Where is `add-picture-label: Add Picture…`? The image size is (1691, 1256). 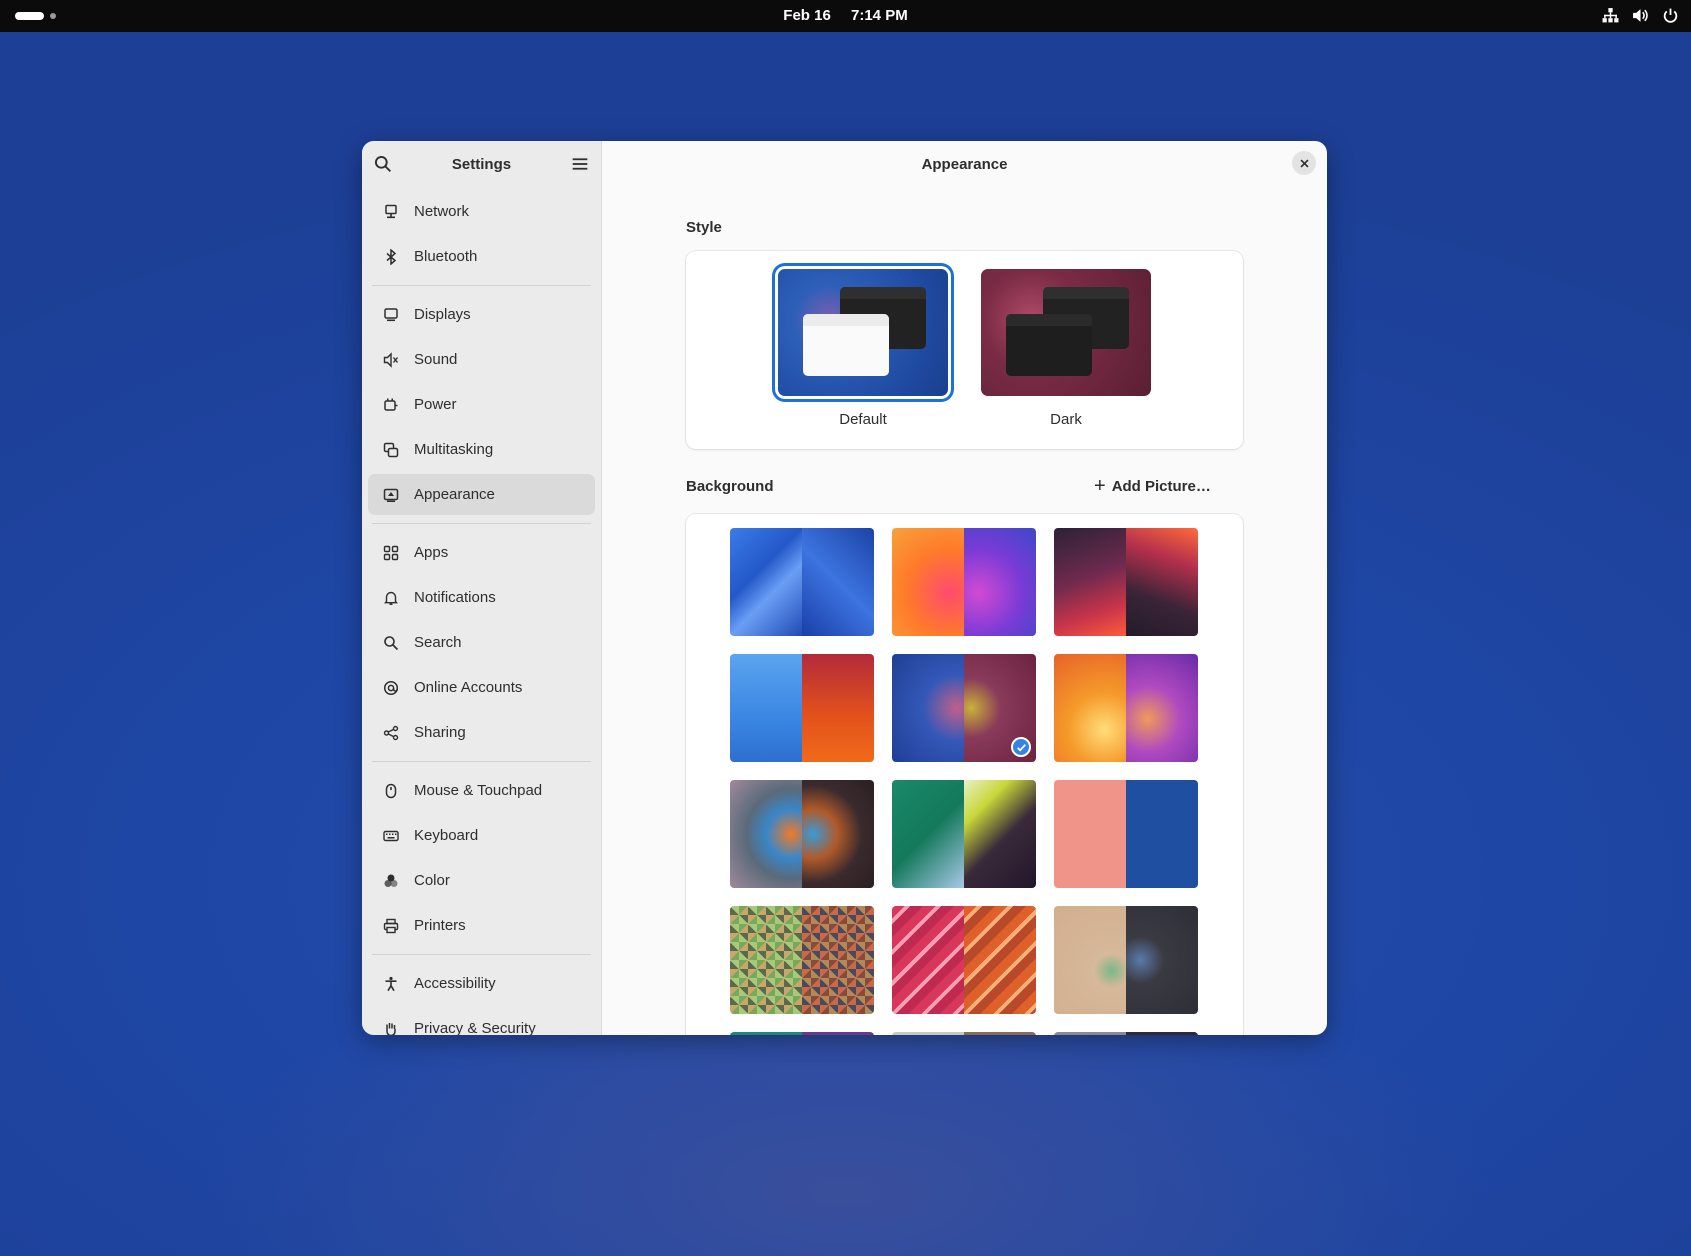 add-picture-label: Add Picture… is located at coordinates (1161, 486).